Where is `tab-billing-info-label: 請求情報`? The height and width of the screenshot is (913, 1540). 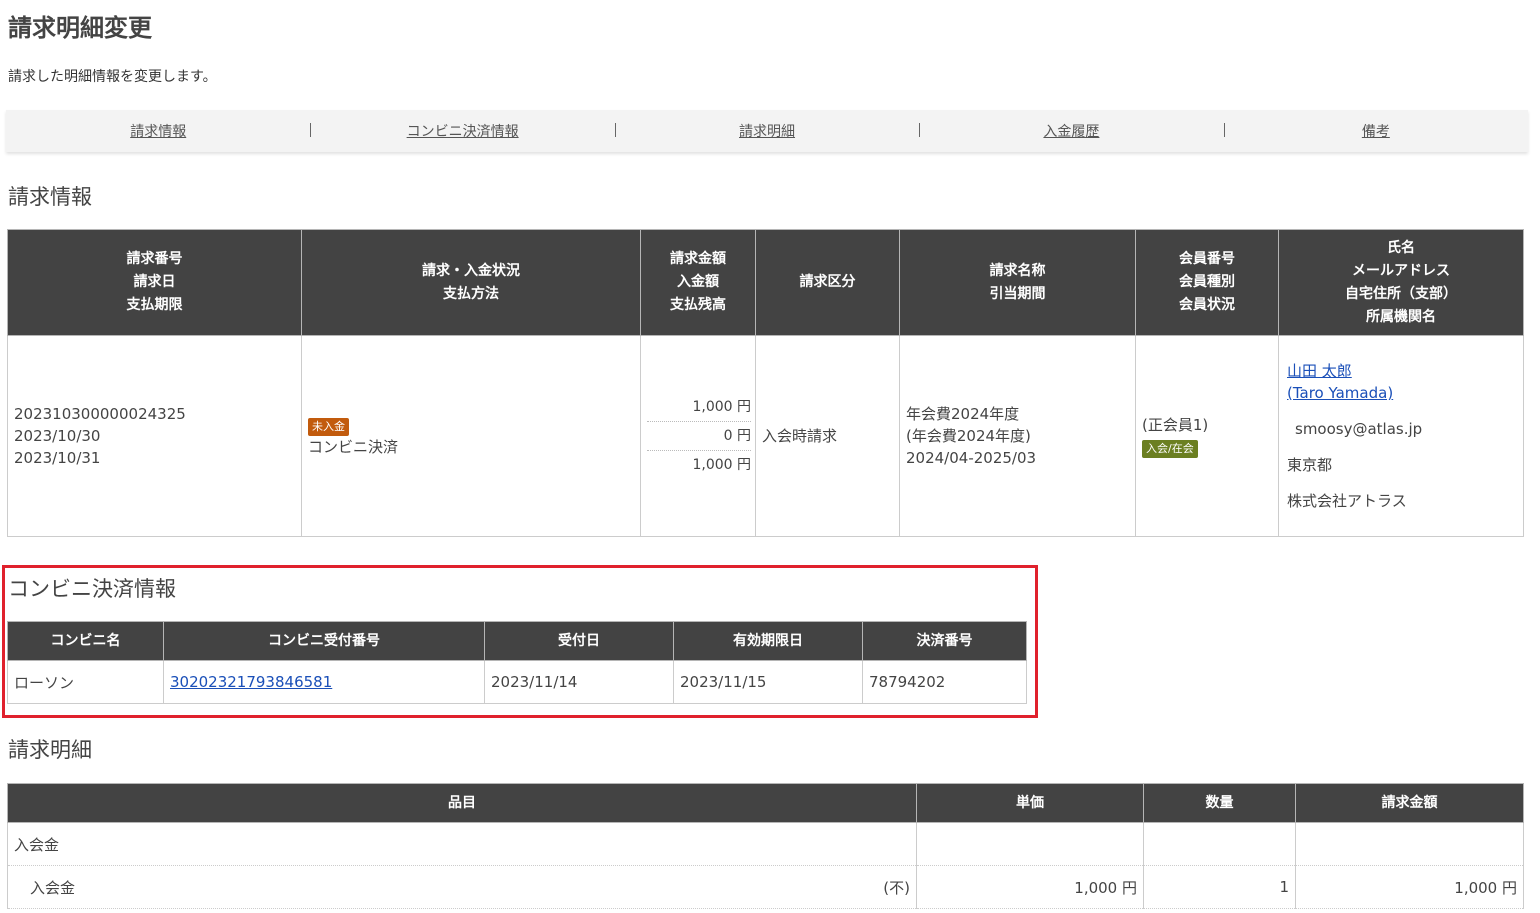 tab-billing-info-label: 請求情報 is located at coordinates (158, 132).